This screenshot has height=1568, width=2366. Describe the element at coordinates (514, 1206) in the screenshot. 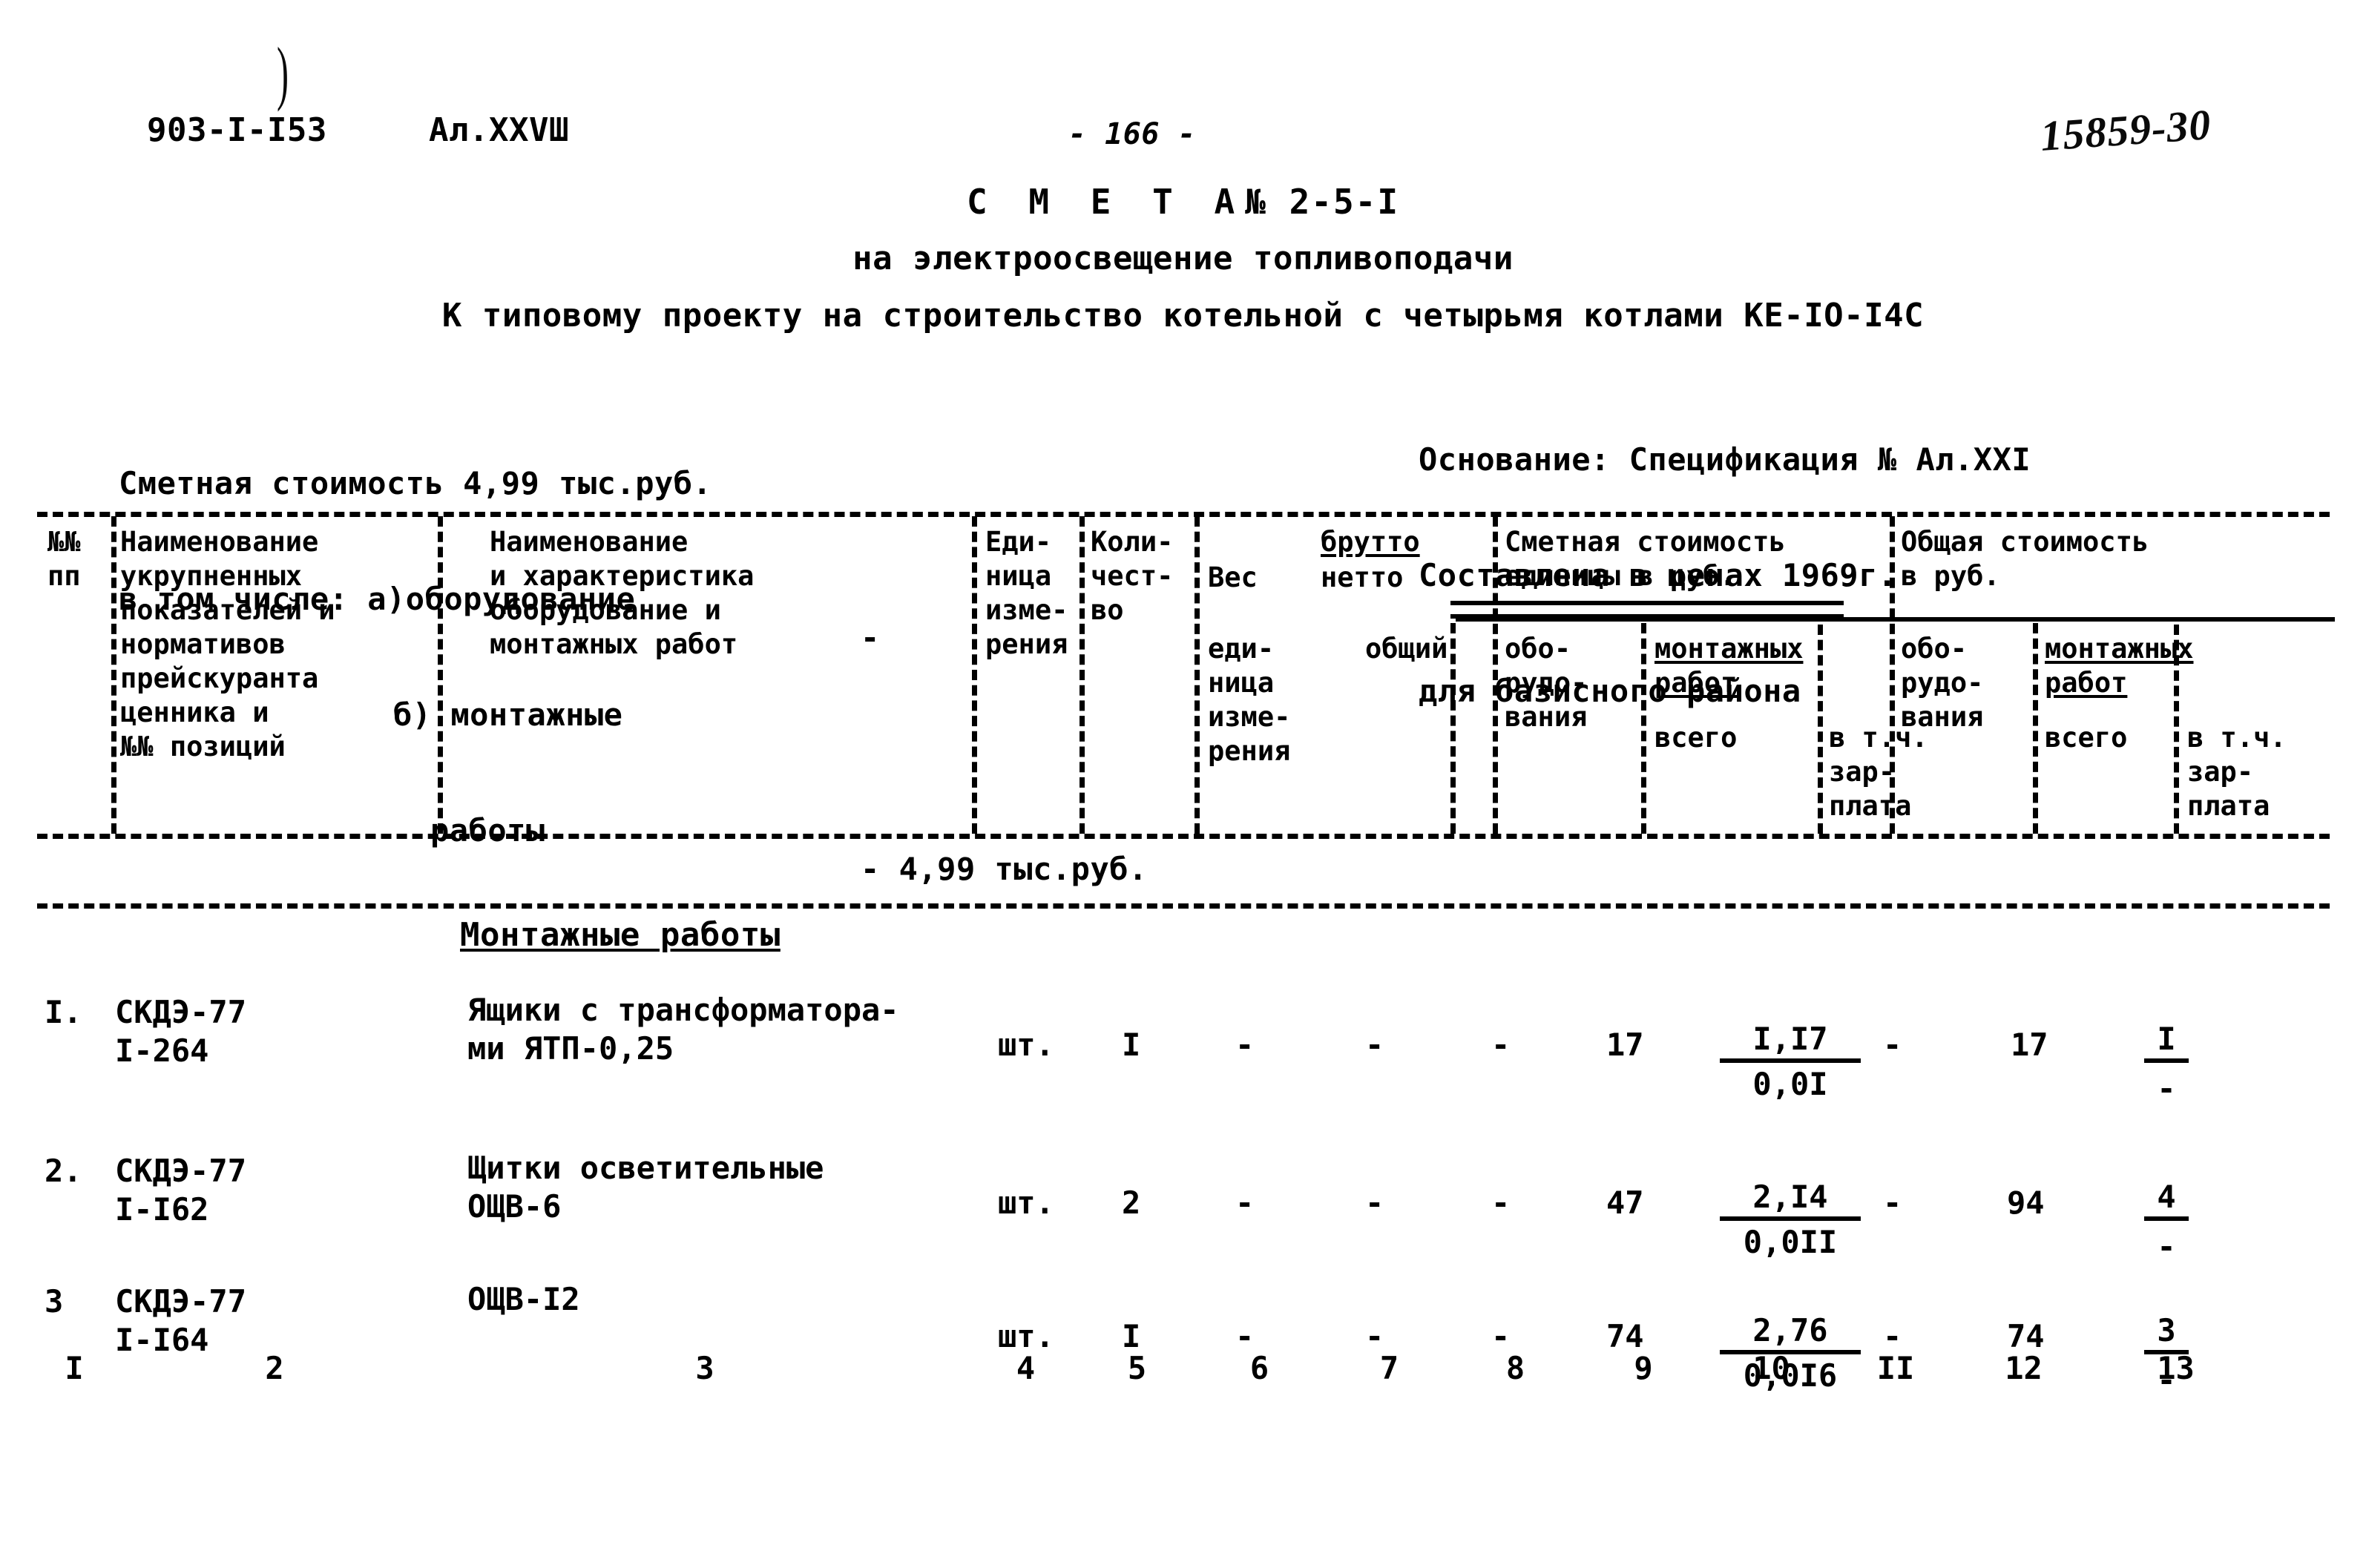

I see `row-name-line2: ОЩВ-6` at that location.